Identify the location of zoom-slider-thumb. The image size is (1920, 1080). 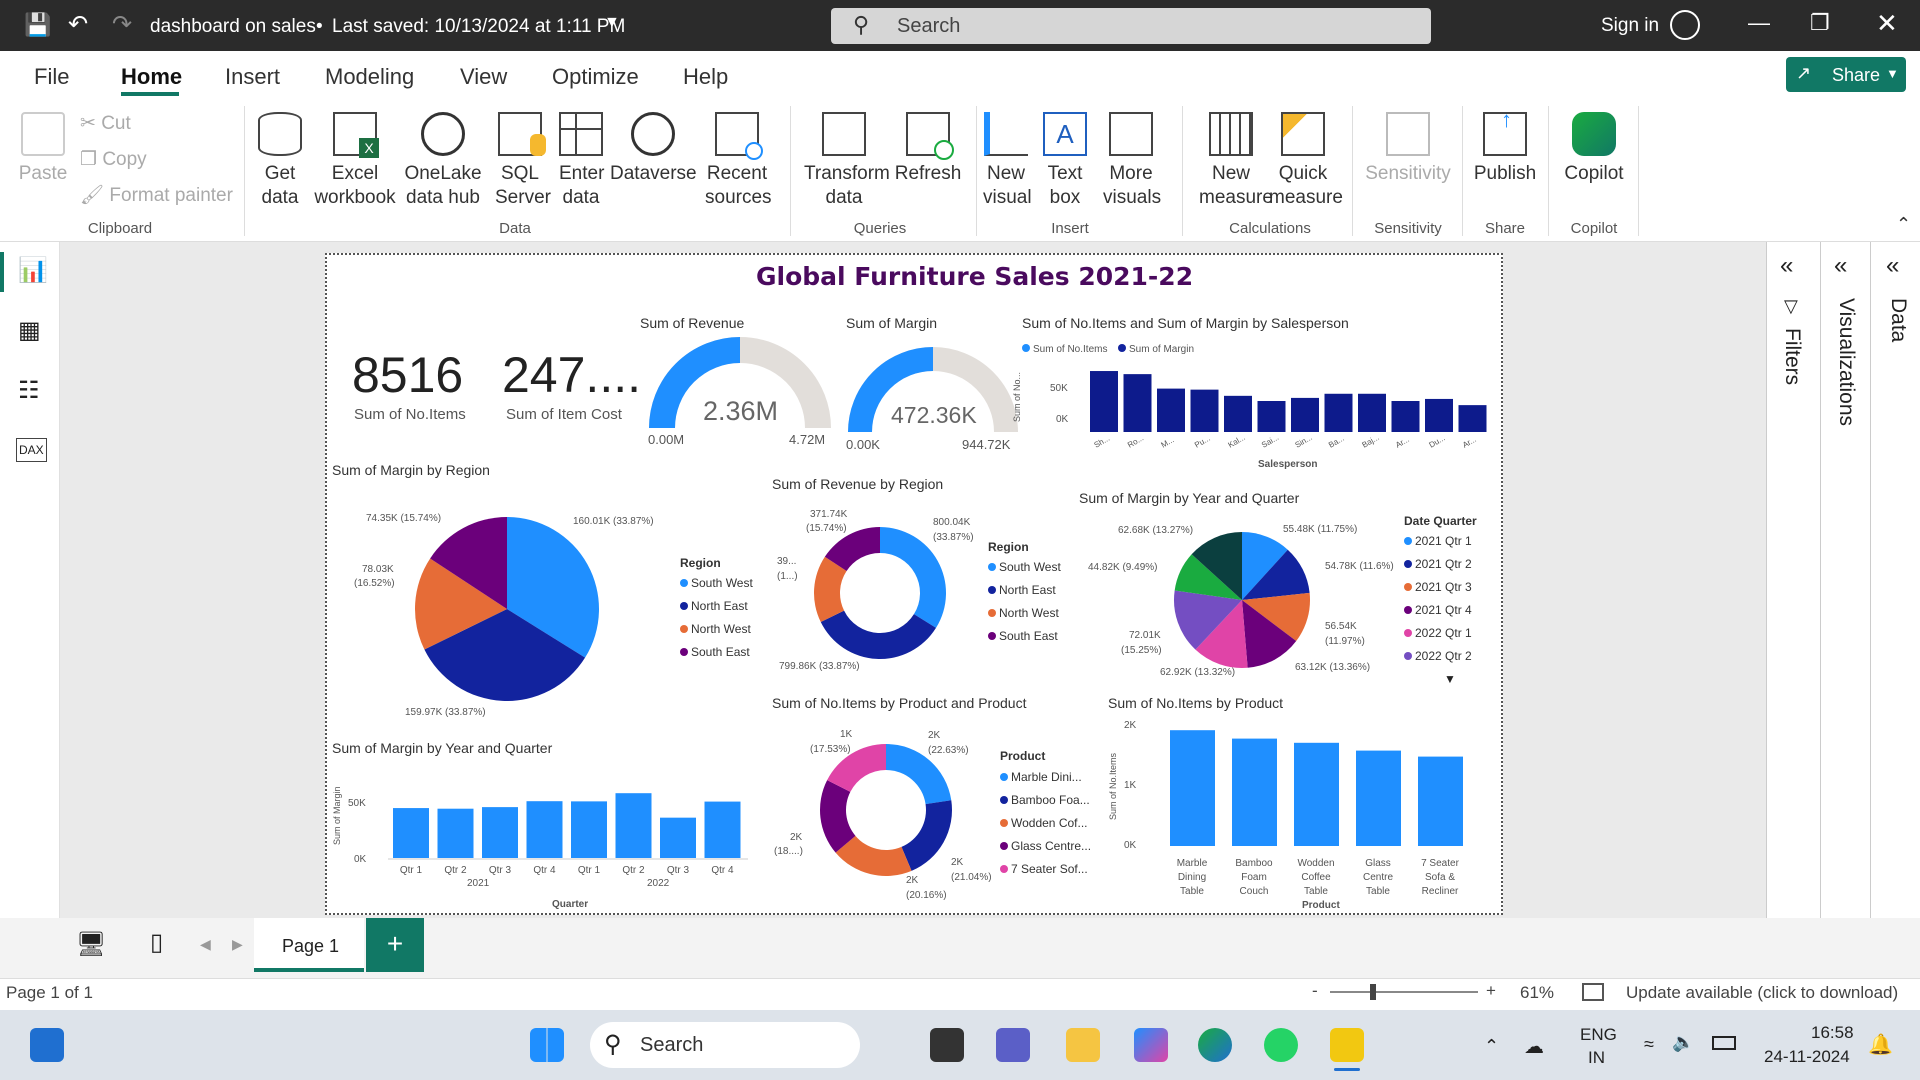
(1373, 992).